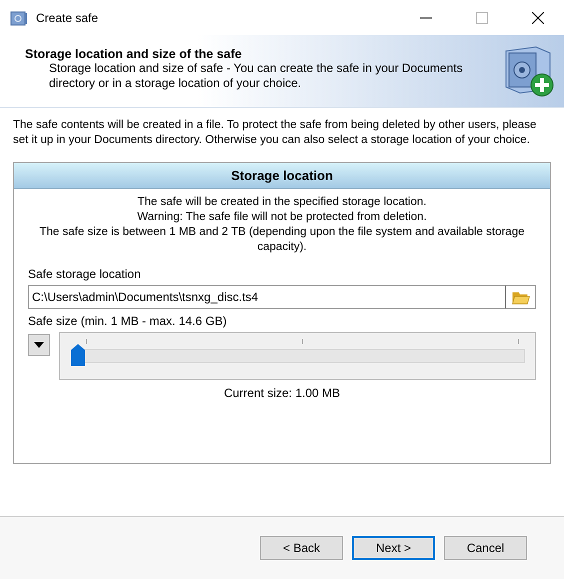 The image size is (564, 579). Describe the element at coordinates (19, 18) in the screenshot. I see `safe-icon` at that location.